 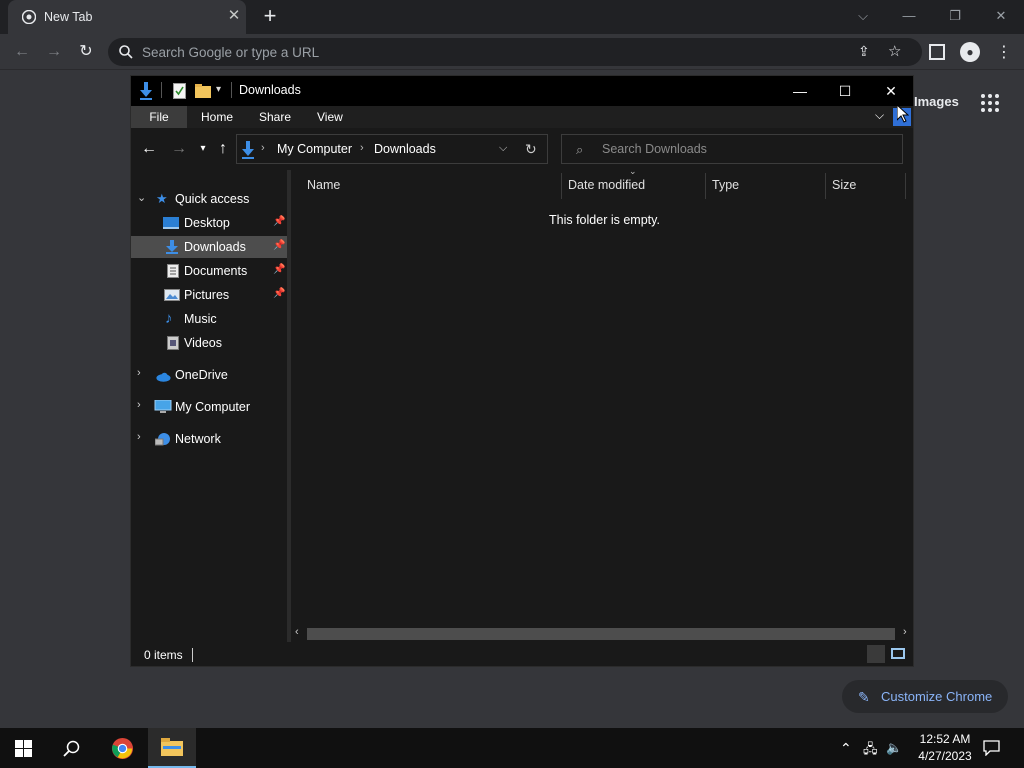 I want to click on breadcrumb-downloads: Downloads, so click(x=405, y=149).